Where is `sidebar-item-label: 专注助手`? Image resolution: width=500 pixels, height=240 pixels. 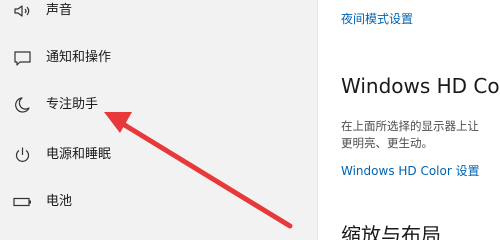
sidebar-item-label: 专注助手 is located at coordinates (72, 104).